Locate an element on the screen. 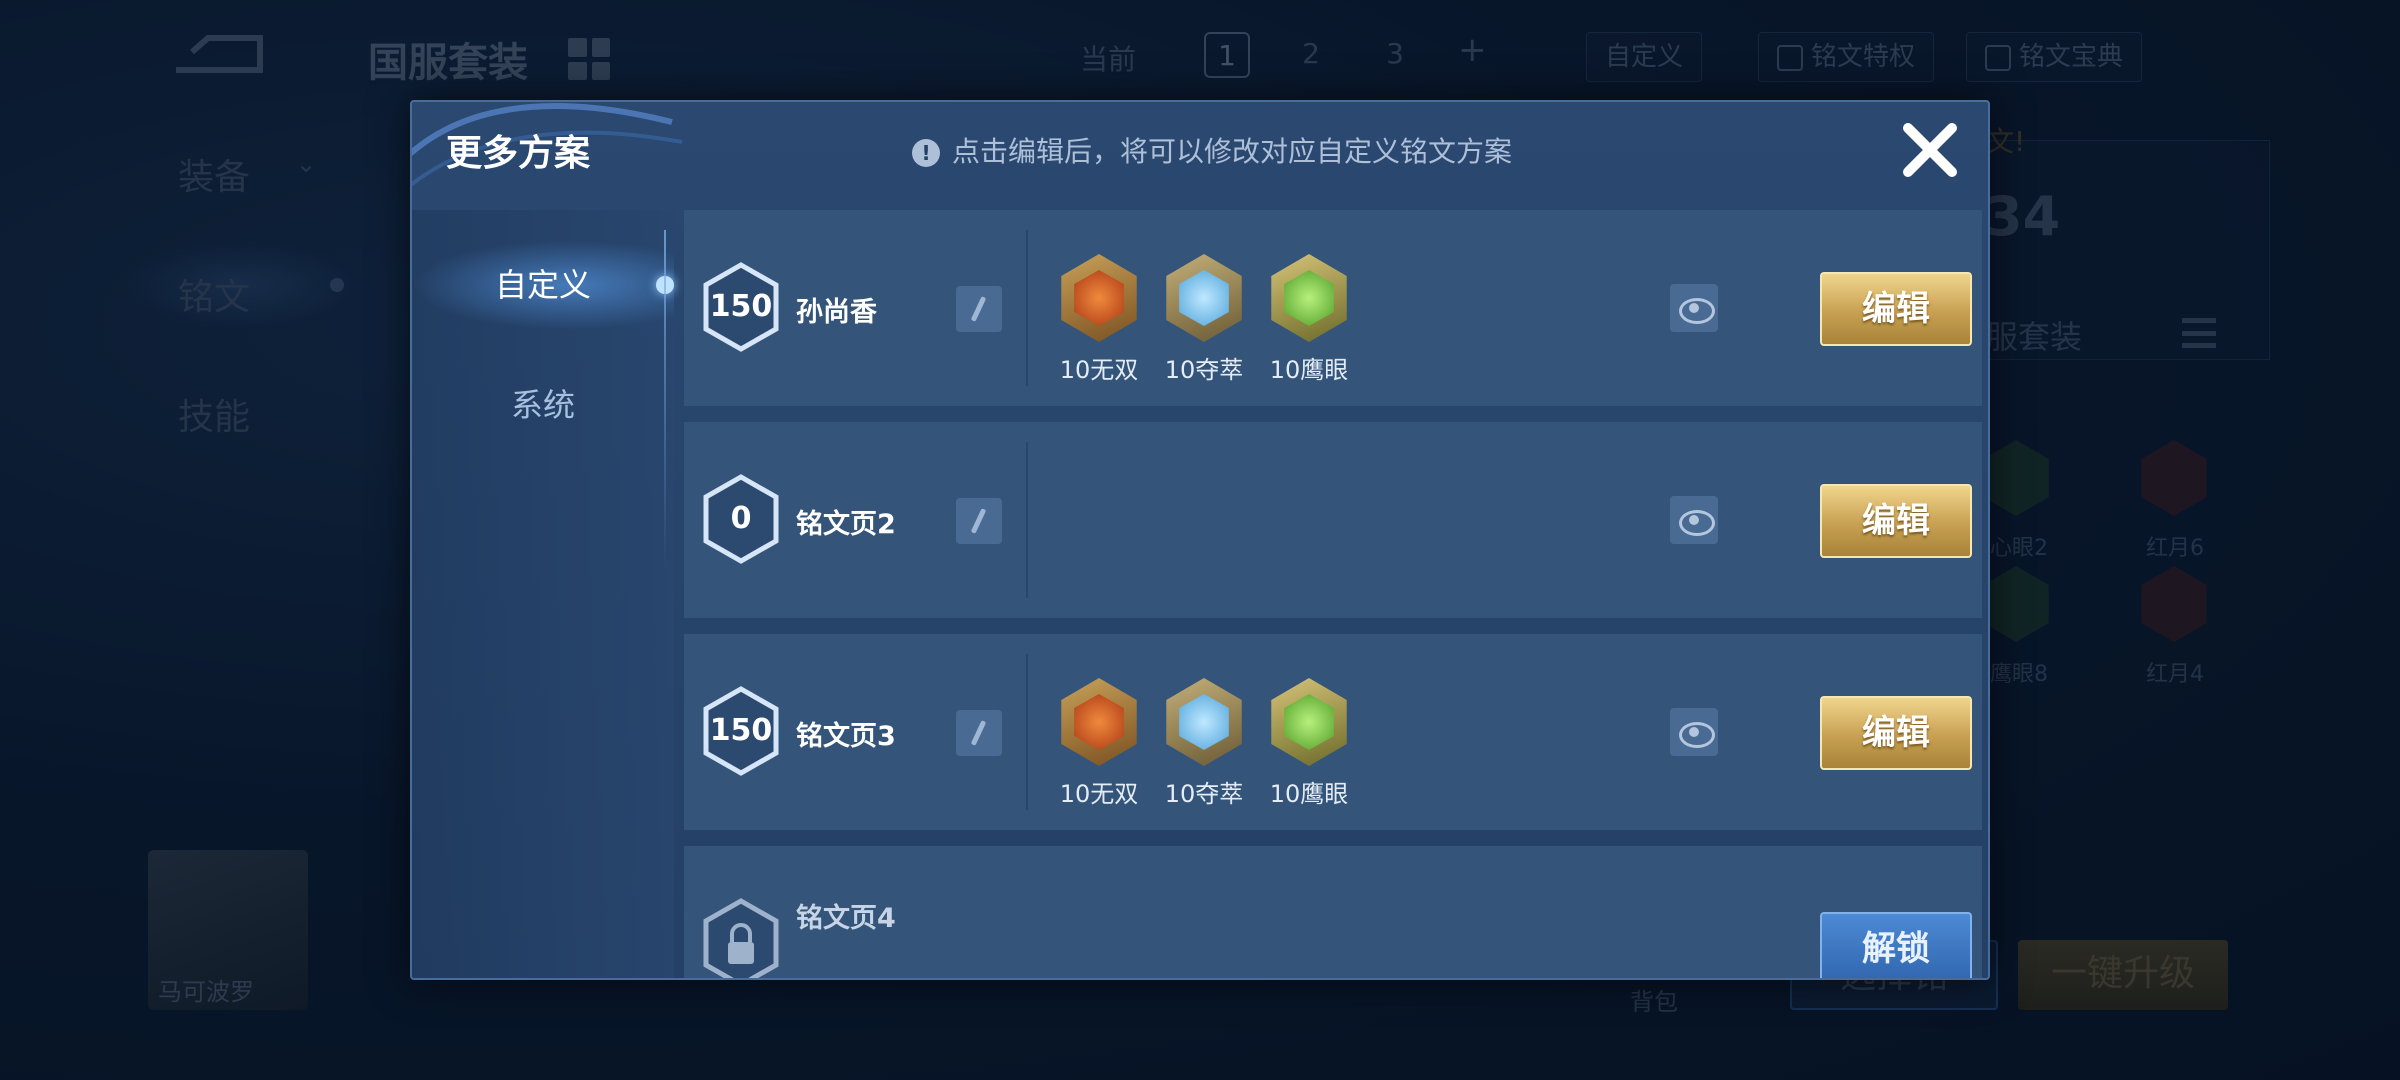  plan-category-menu: 自定义 系统 is located at coordinates (543, 594).